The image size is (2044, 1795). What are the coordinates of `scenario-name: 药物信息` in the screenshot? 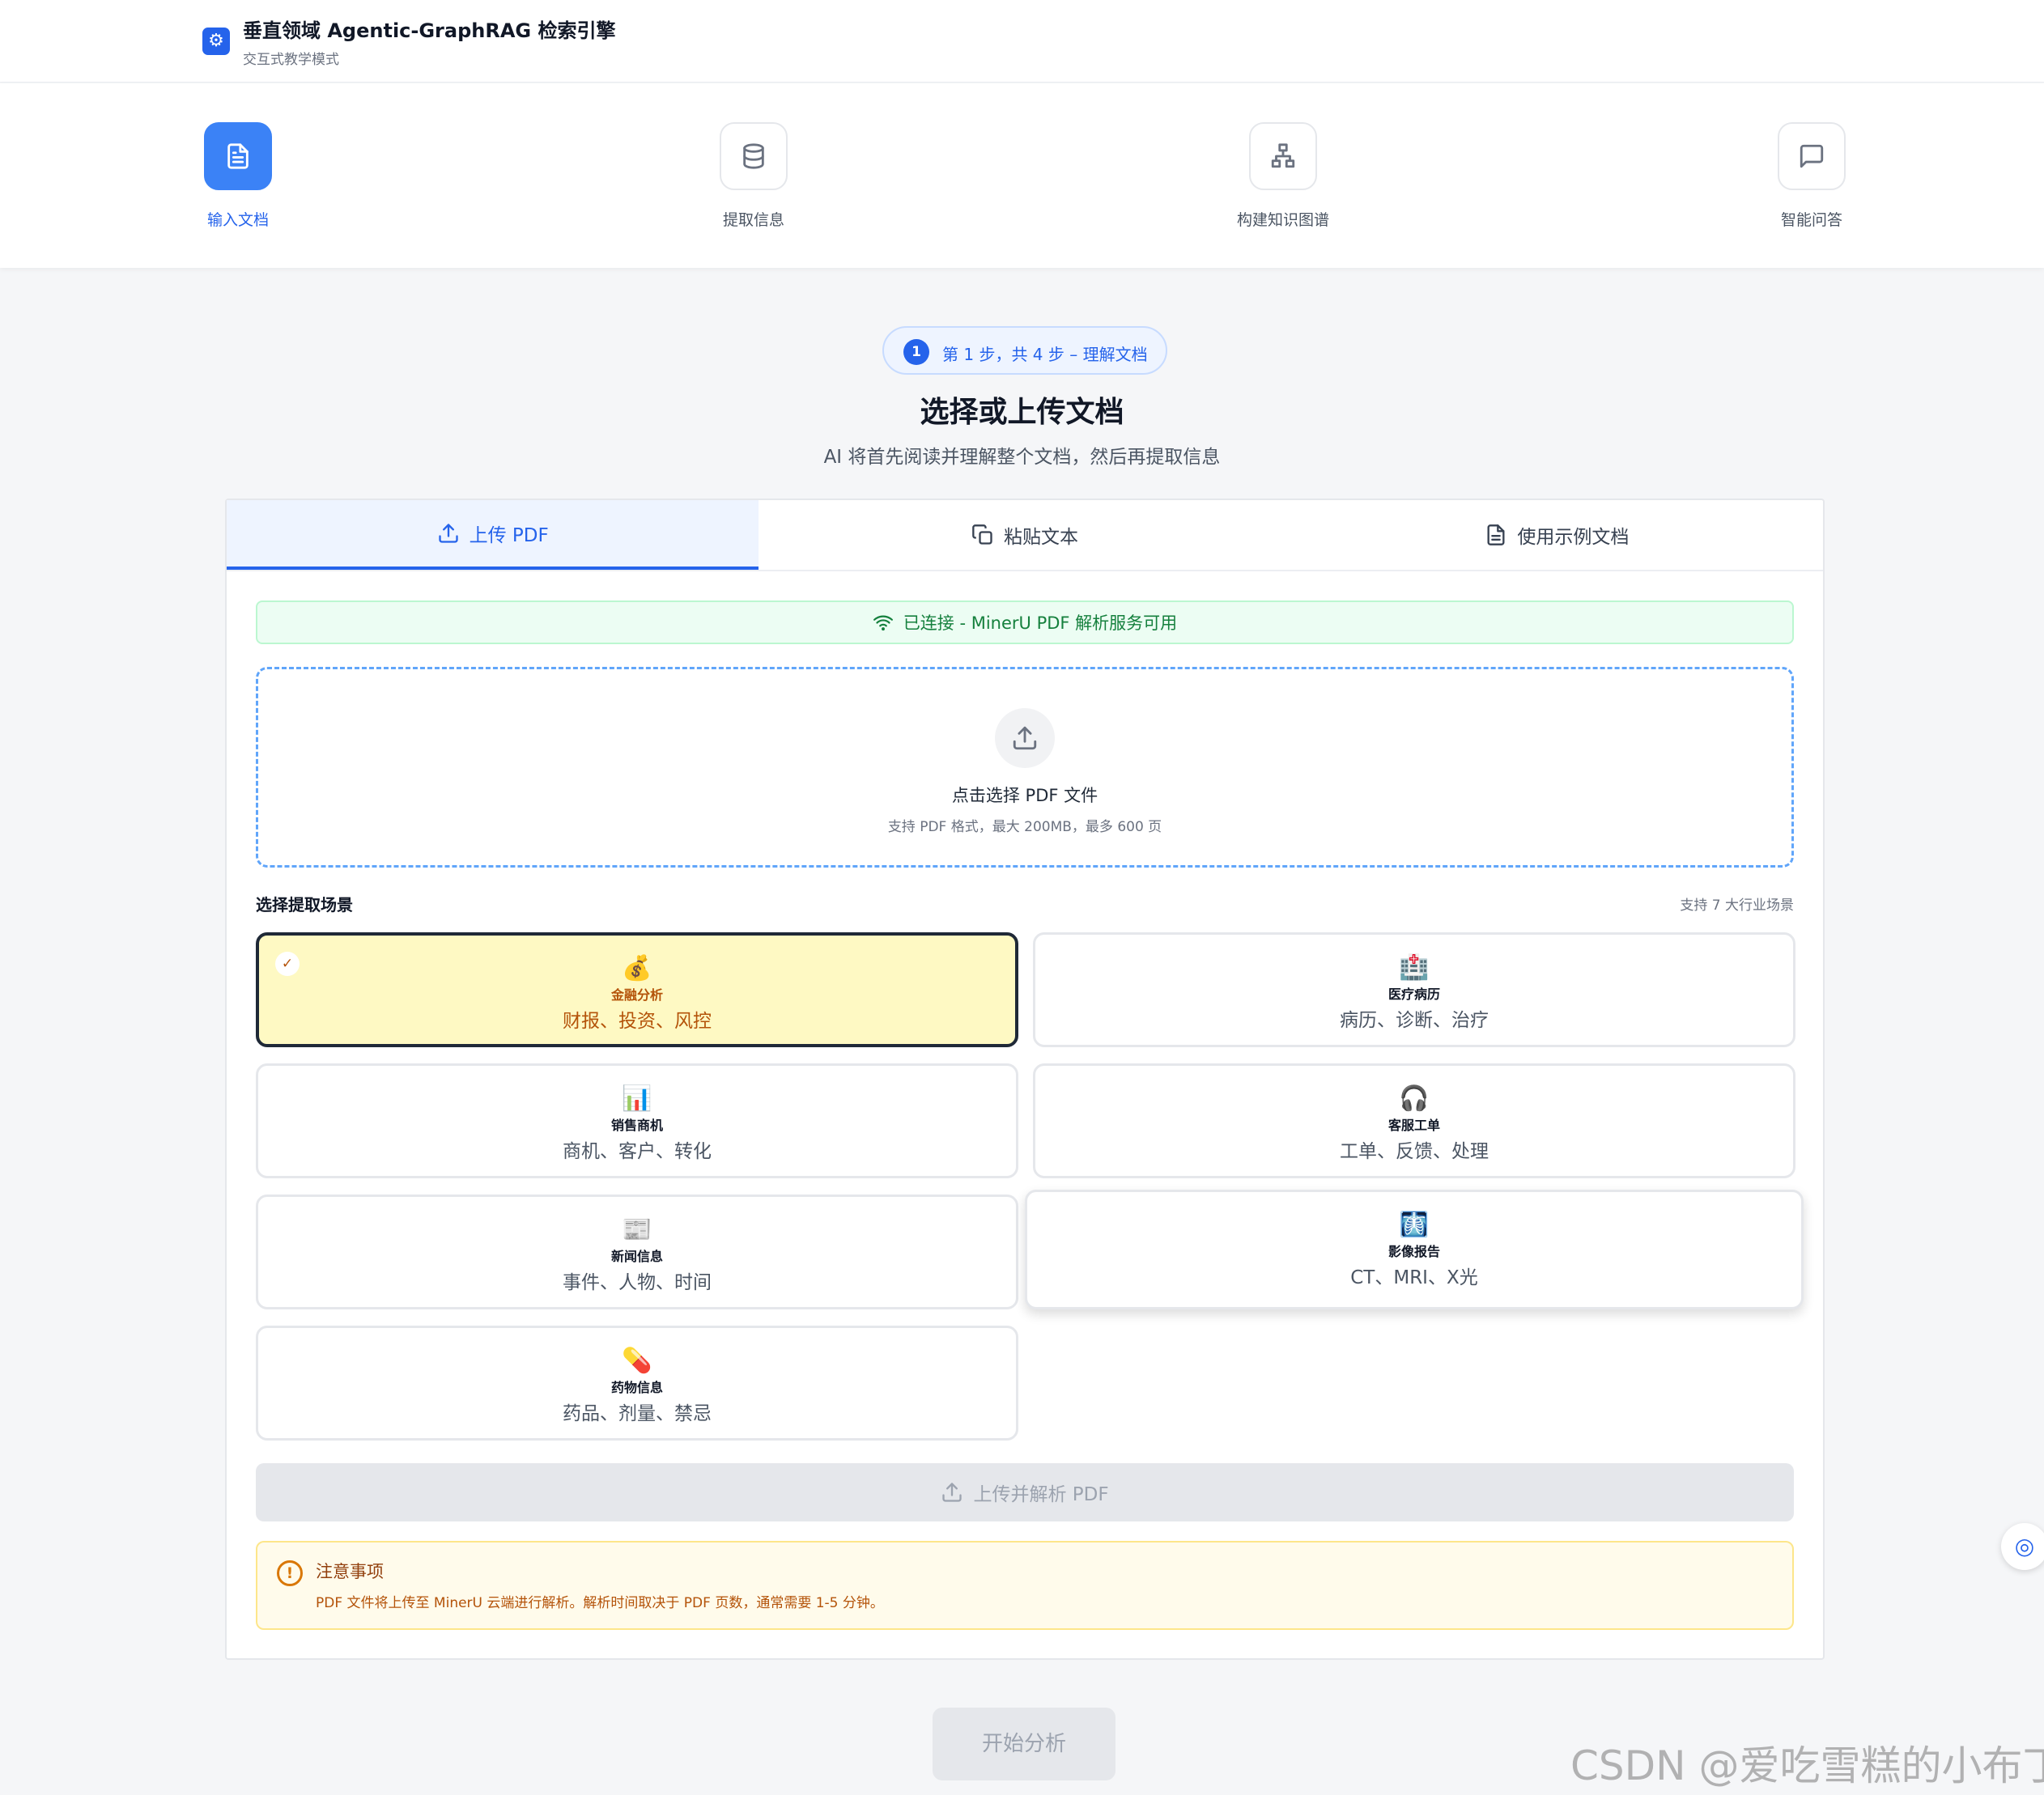 It's located at (636, 1387).